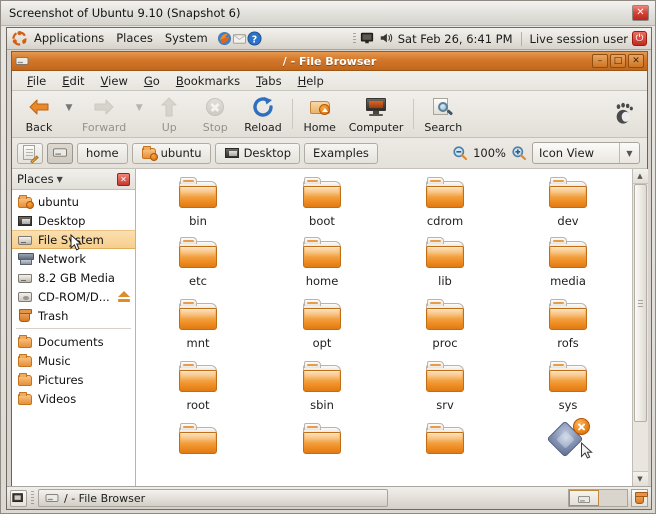 This screenshot has width=656, height=514. What do you see at coordinates (22, 61) in the screenshot?
I see `drive-icon` at bounding box center [22, 61].